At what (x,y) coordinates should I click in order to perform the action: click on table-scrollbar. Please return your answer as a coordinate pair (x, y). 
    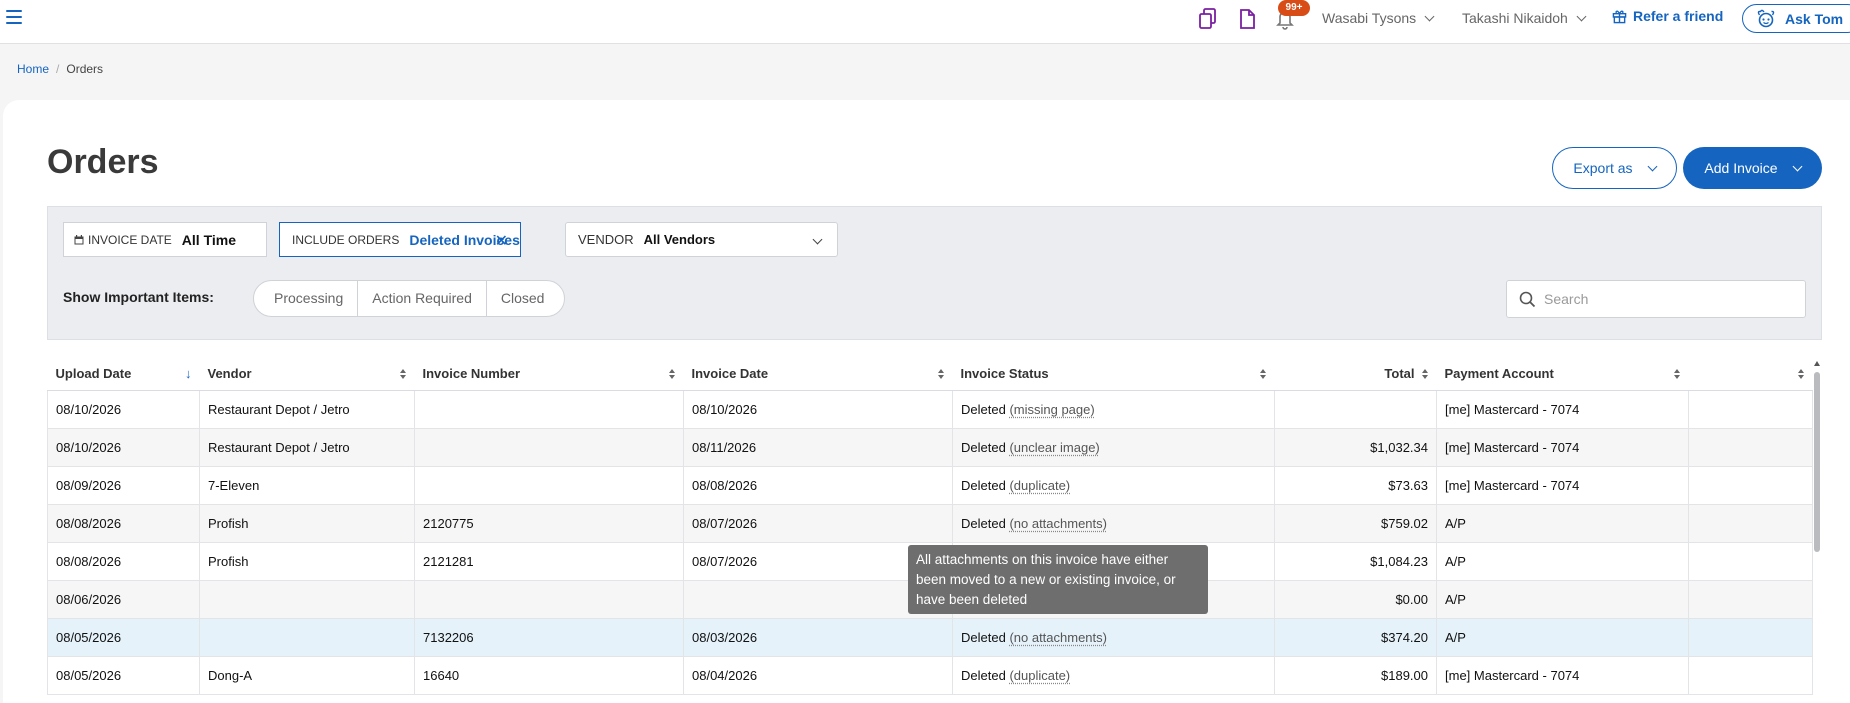
    Looking at the image, I should click on (1817, 530).